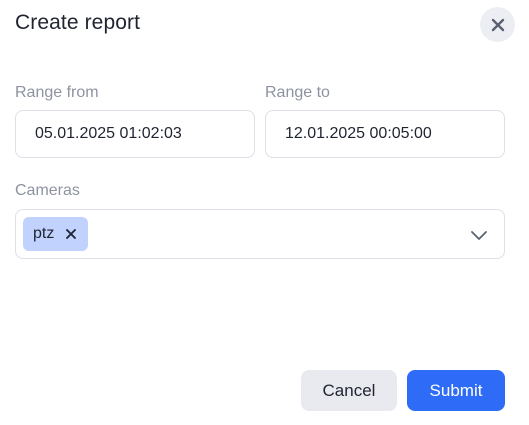  I want to click on submit-button: Submit, so click(456, 390).